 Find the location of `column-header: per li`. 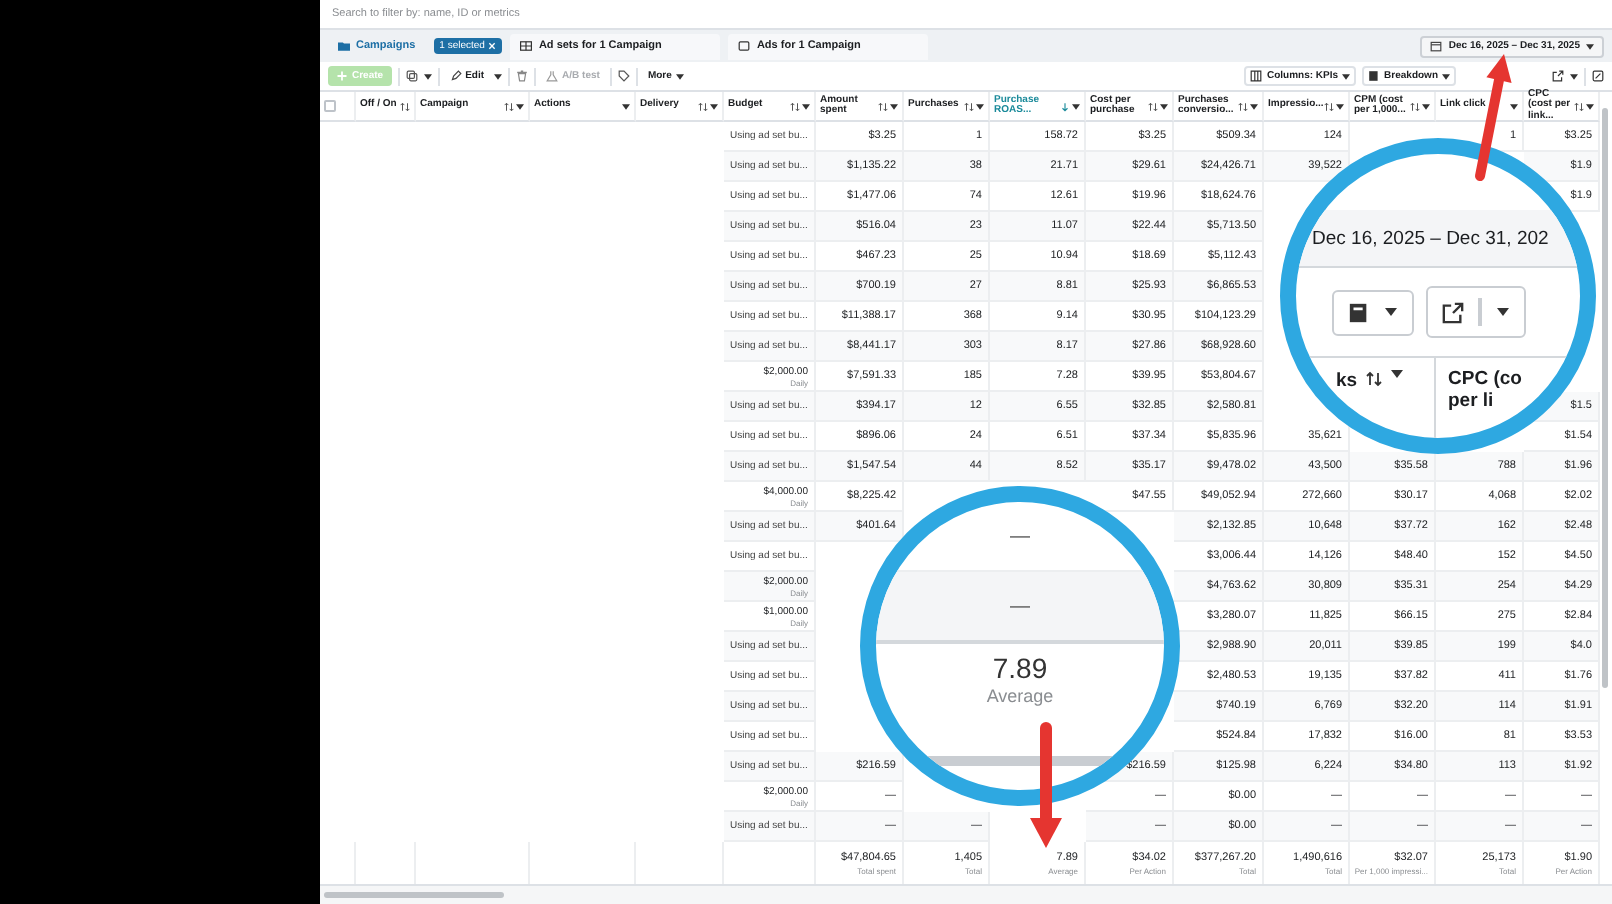

column-header: per li is located at coordinates (1472, 401).